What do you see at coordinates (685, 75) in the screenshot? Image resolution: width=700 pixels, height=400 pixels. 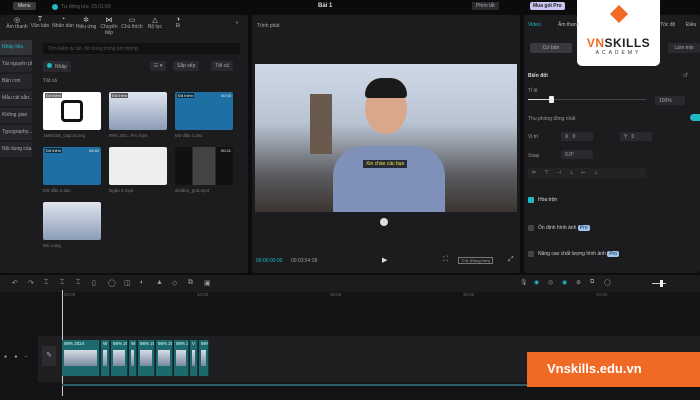 I see `reset-icon: ↺` at bounding box center [685, 75].